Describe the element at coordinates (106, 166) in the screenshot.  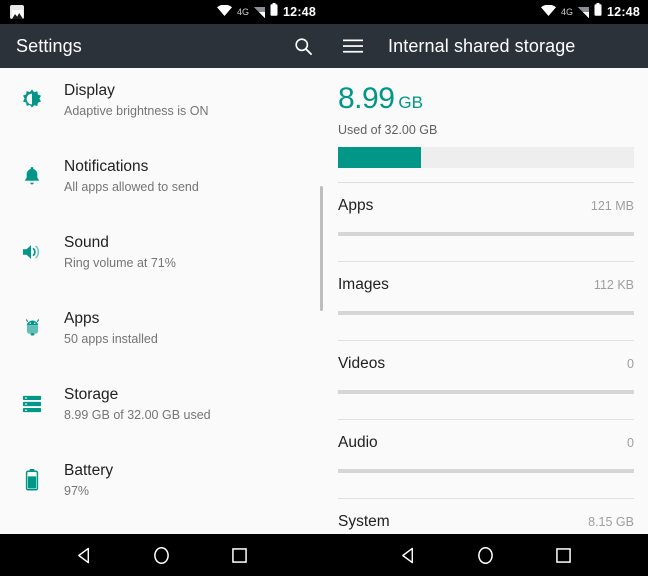
I see `settings-item-title: Notifications` at that location.